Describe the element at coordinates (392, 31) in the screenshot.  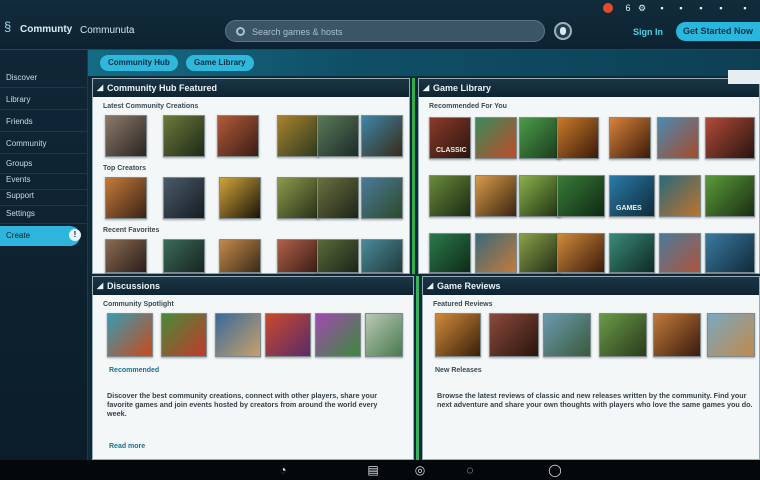
I see `search-input` at that location.